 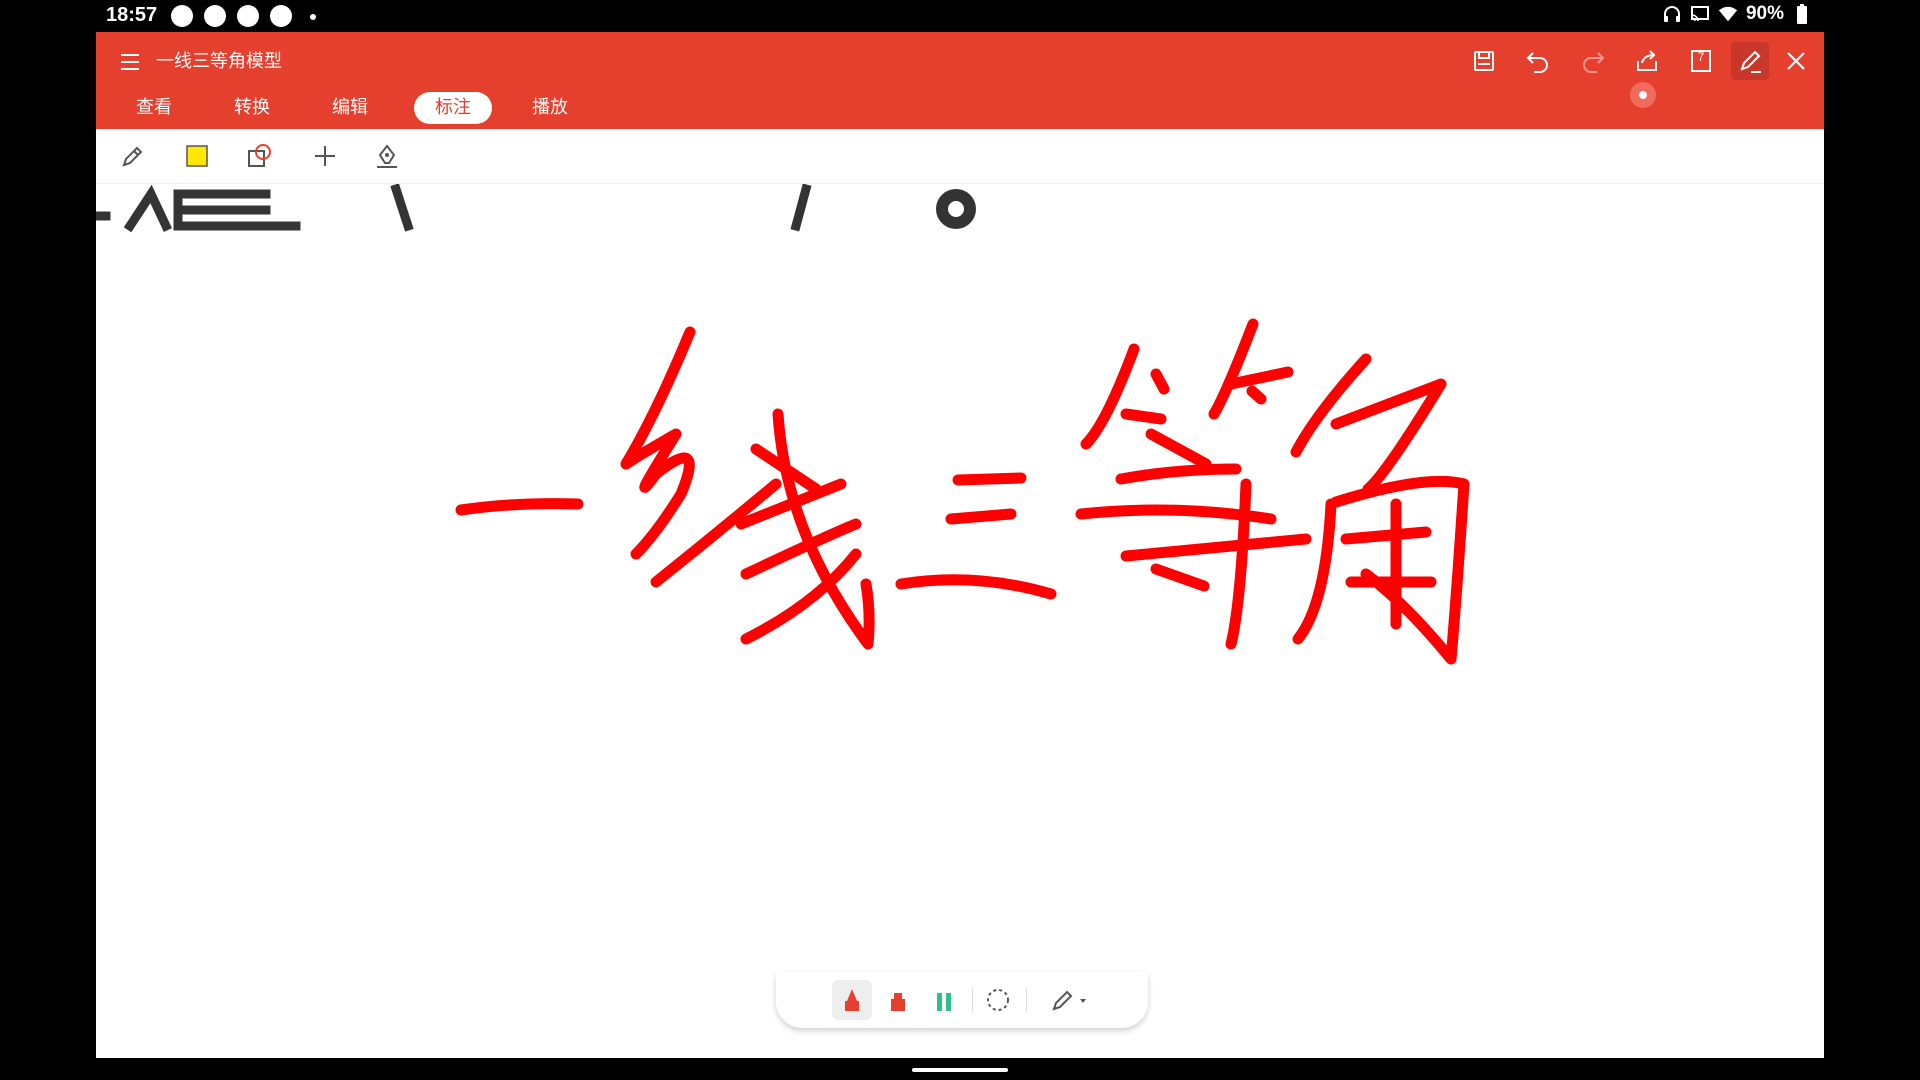 I want to click on annotation-toolbar, so click(x=960, y=156).